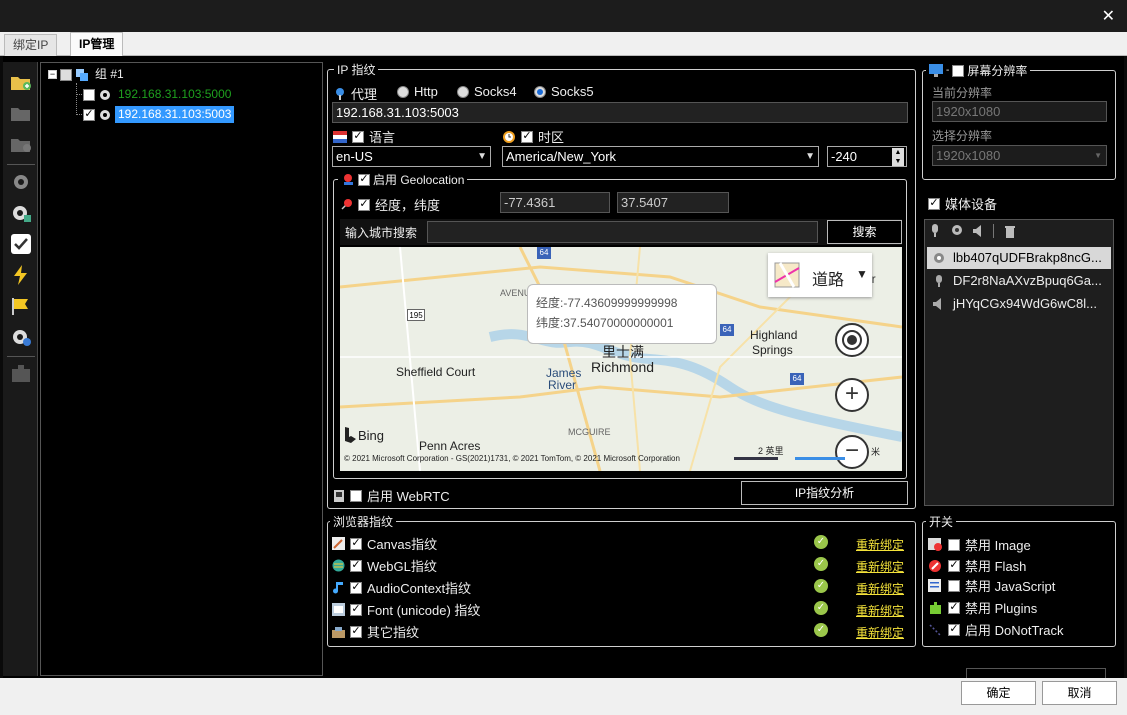 The image size is (1127, 715). What do you see at coordinates (356, 631) in the screenshot?
I see `other-checkbox: ✓` at bounding box center [356, 631].